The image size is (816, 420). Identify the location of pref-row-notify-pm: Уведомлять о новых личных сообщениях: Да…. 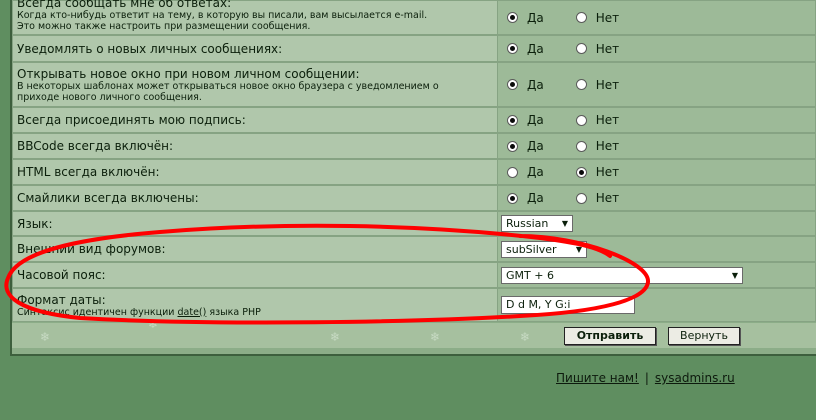
(414, 48).